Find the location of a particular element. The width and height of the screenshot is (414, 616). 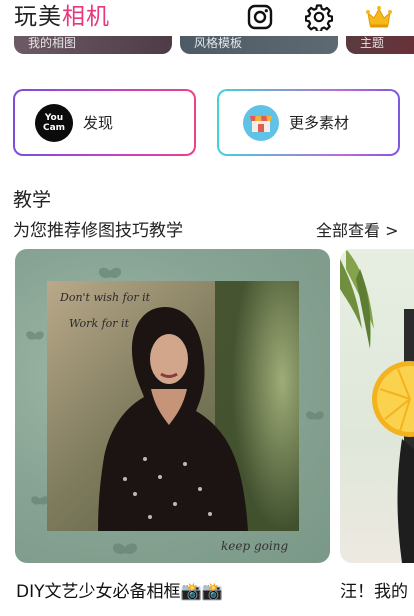

crown-icon is located at coordinates (379, 17).